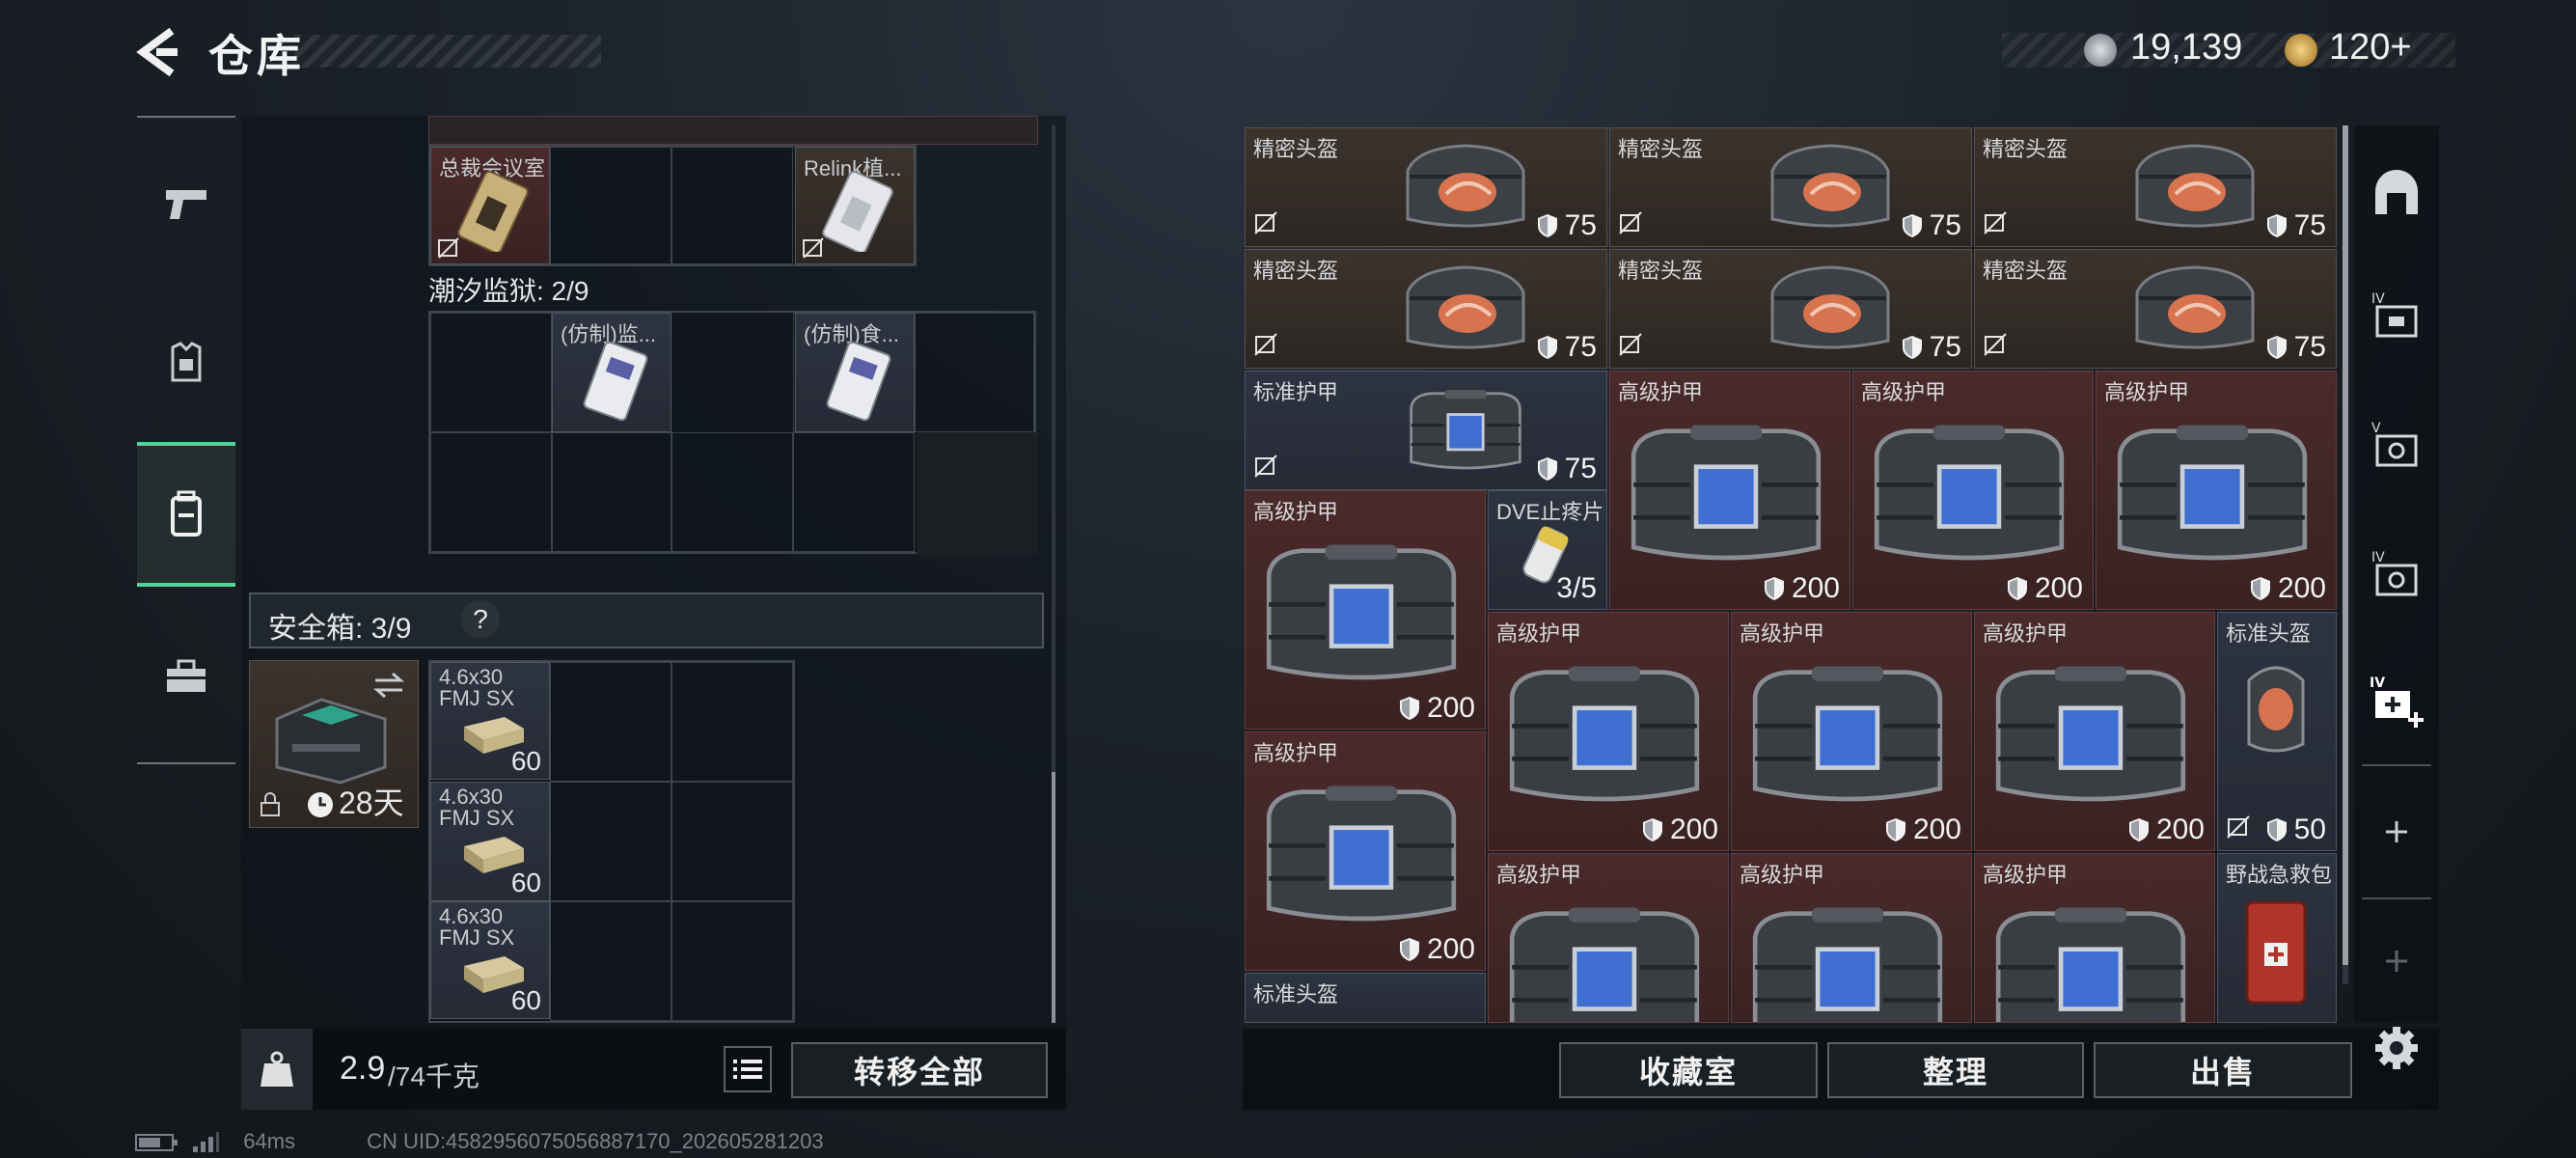 This screenshot has width=2576, height=1158. Describe the element at coordinates (1466, 186) in the screenshot. I see `precision-helmet-icon` at that location.